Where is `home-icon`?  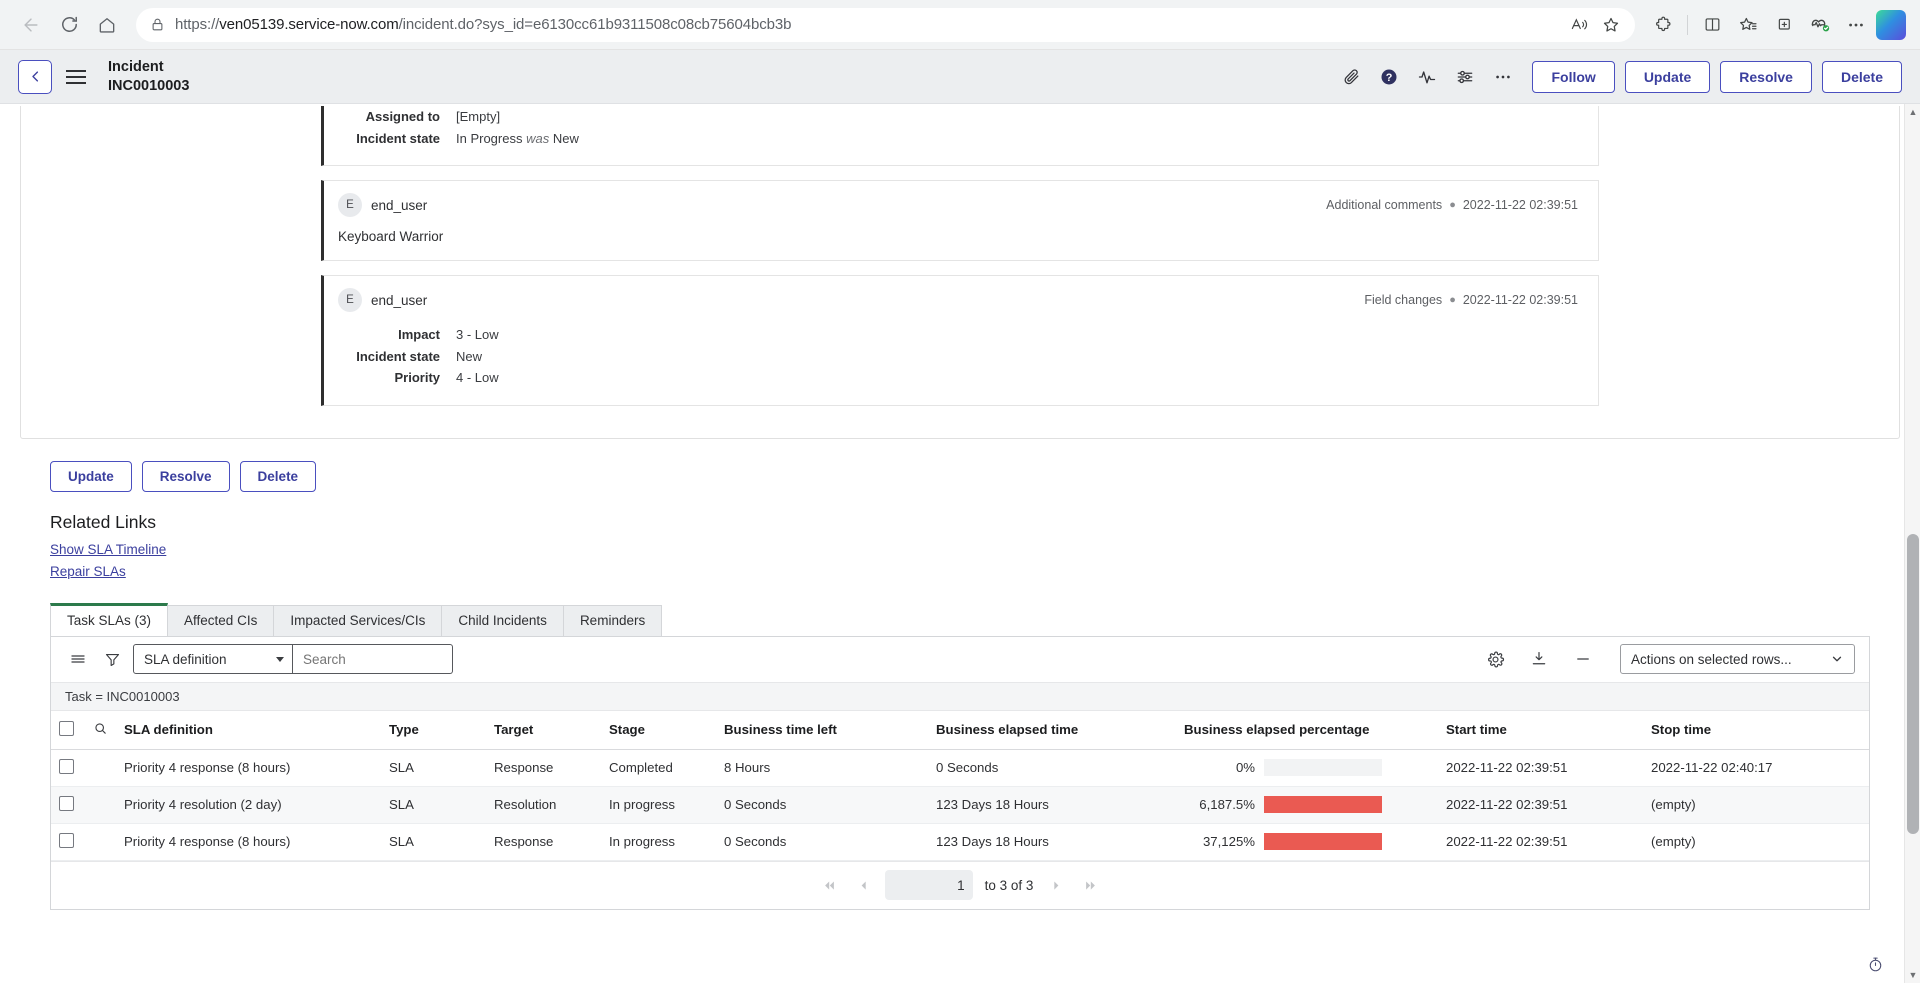 home-icon is located at coordinates (107, 25).